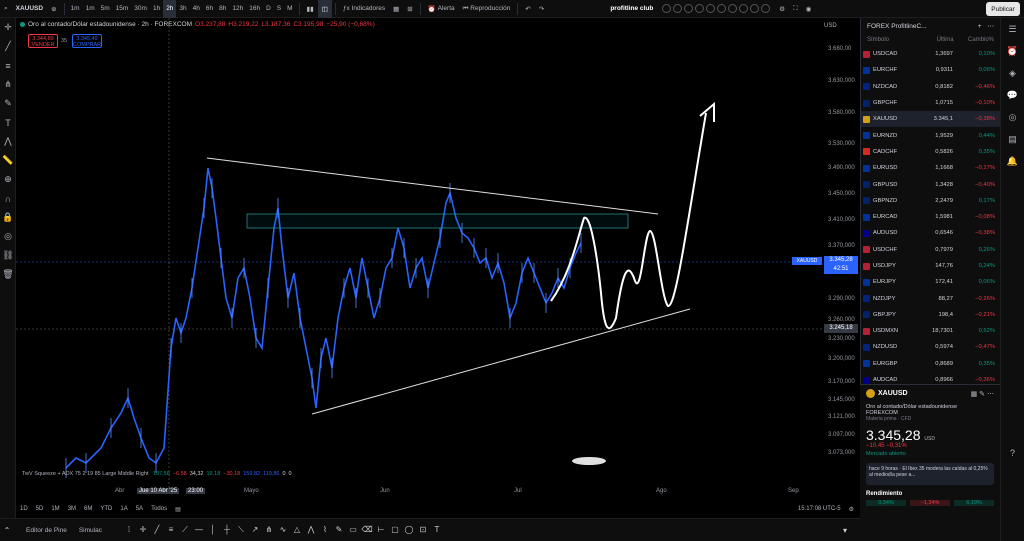 The height and width of the screenshot is (541, 1024). What do you see at coordinates (324, 9) in the screenshot?
I see `chart-type-icon: ◫` at bounding box center [324, 9].